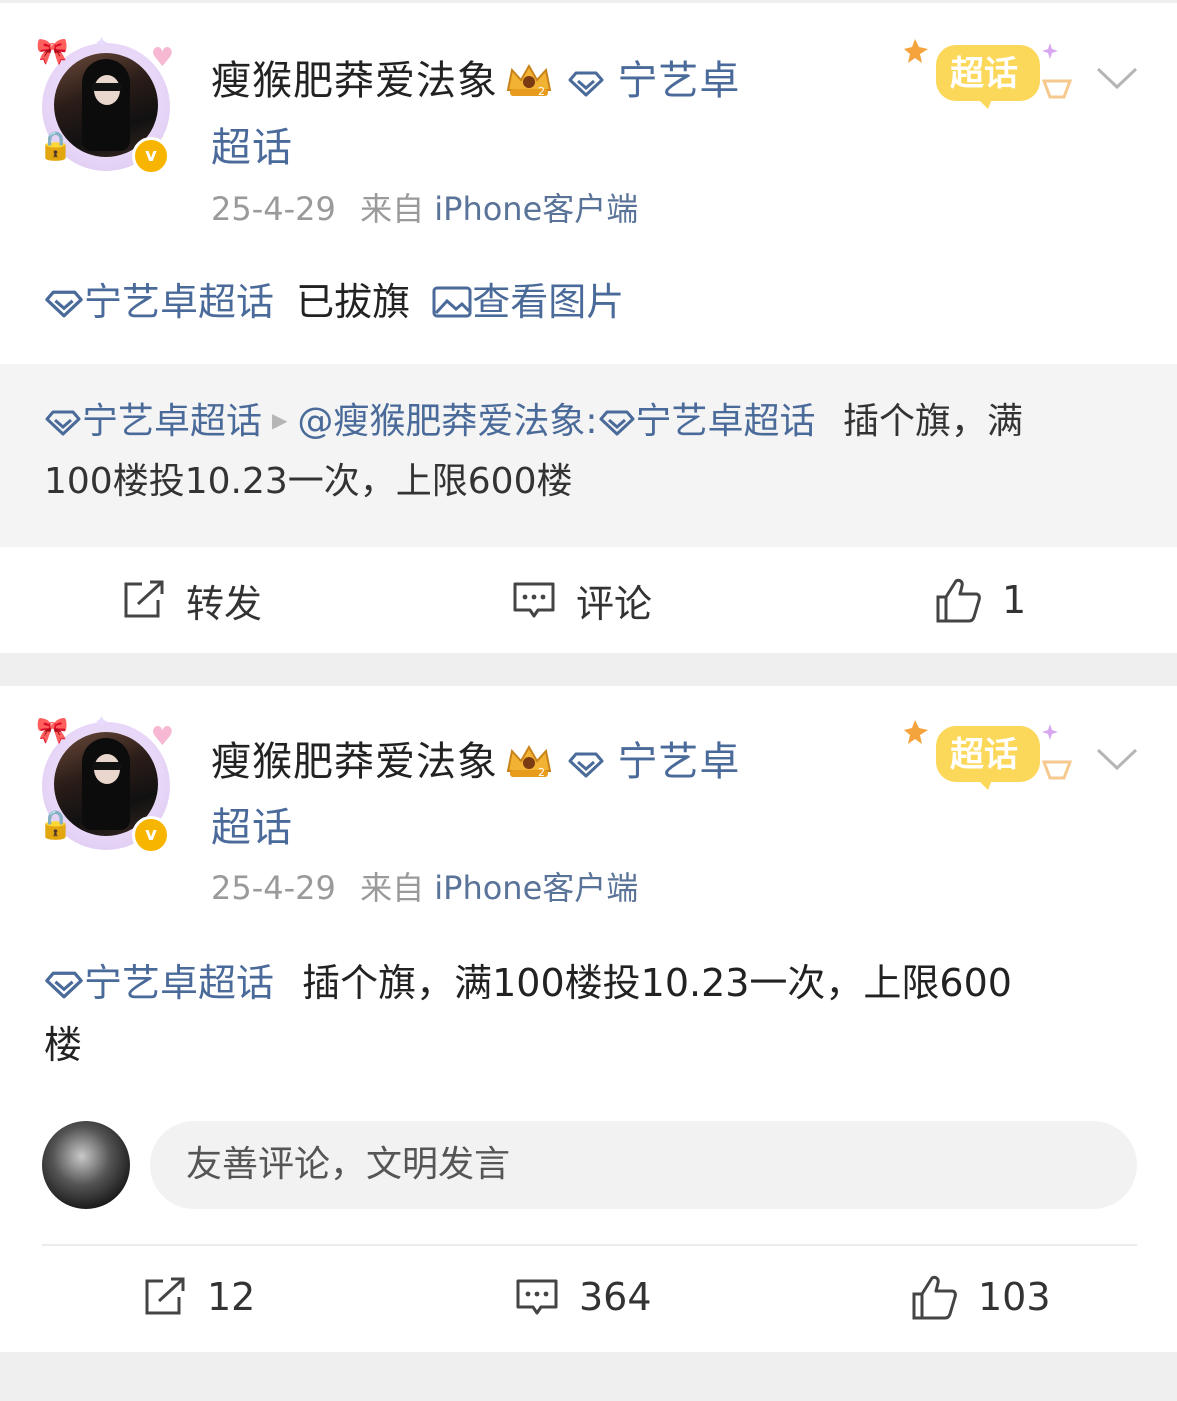 The image size is (1177, 1401). Describe the element at coordinates (86, 1165) in the screenshot. I see `my-avatar` at that location.